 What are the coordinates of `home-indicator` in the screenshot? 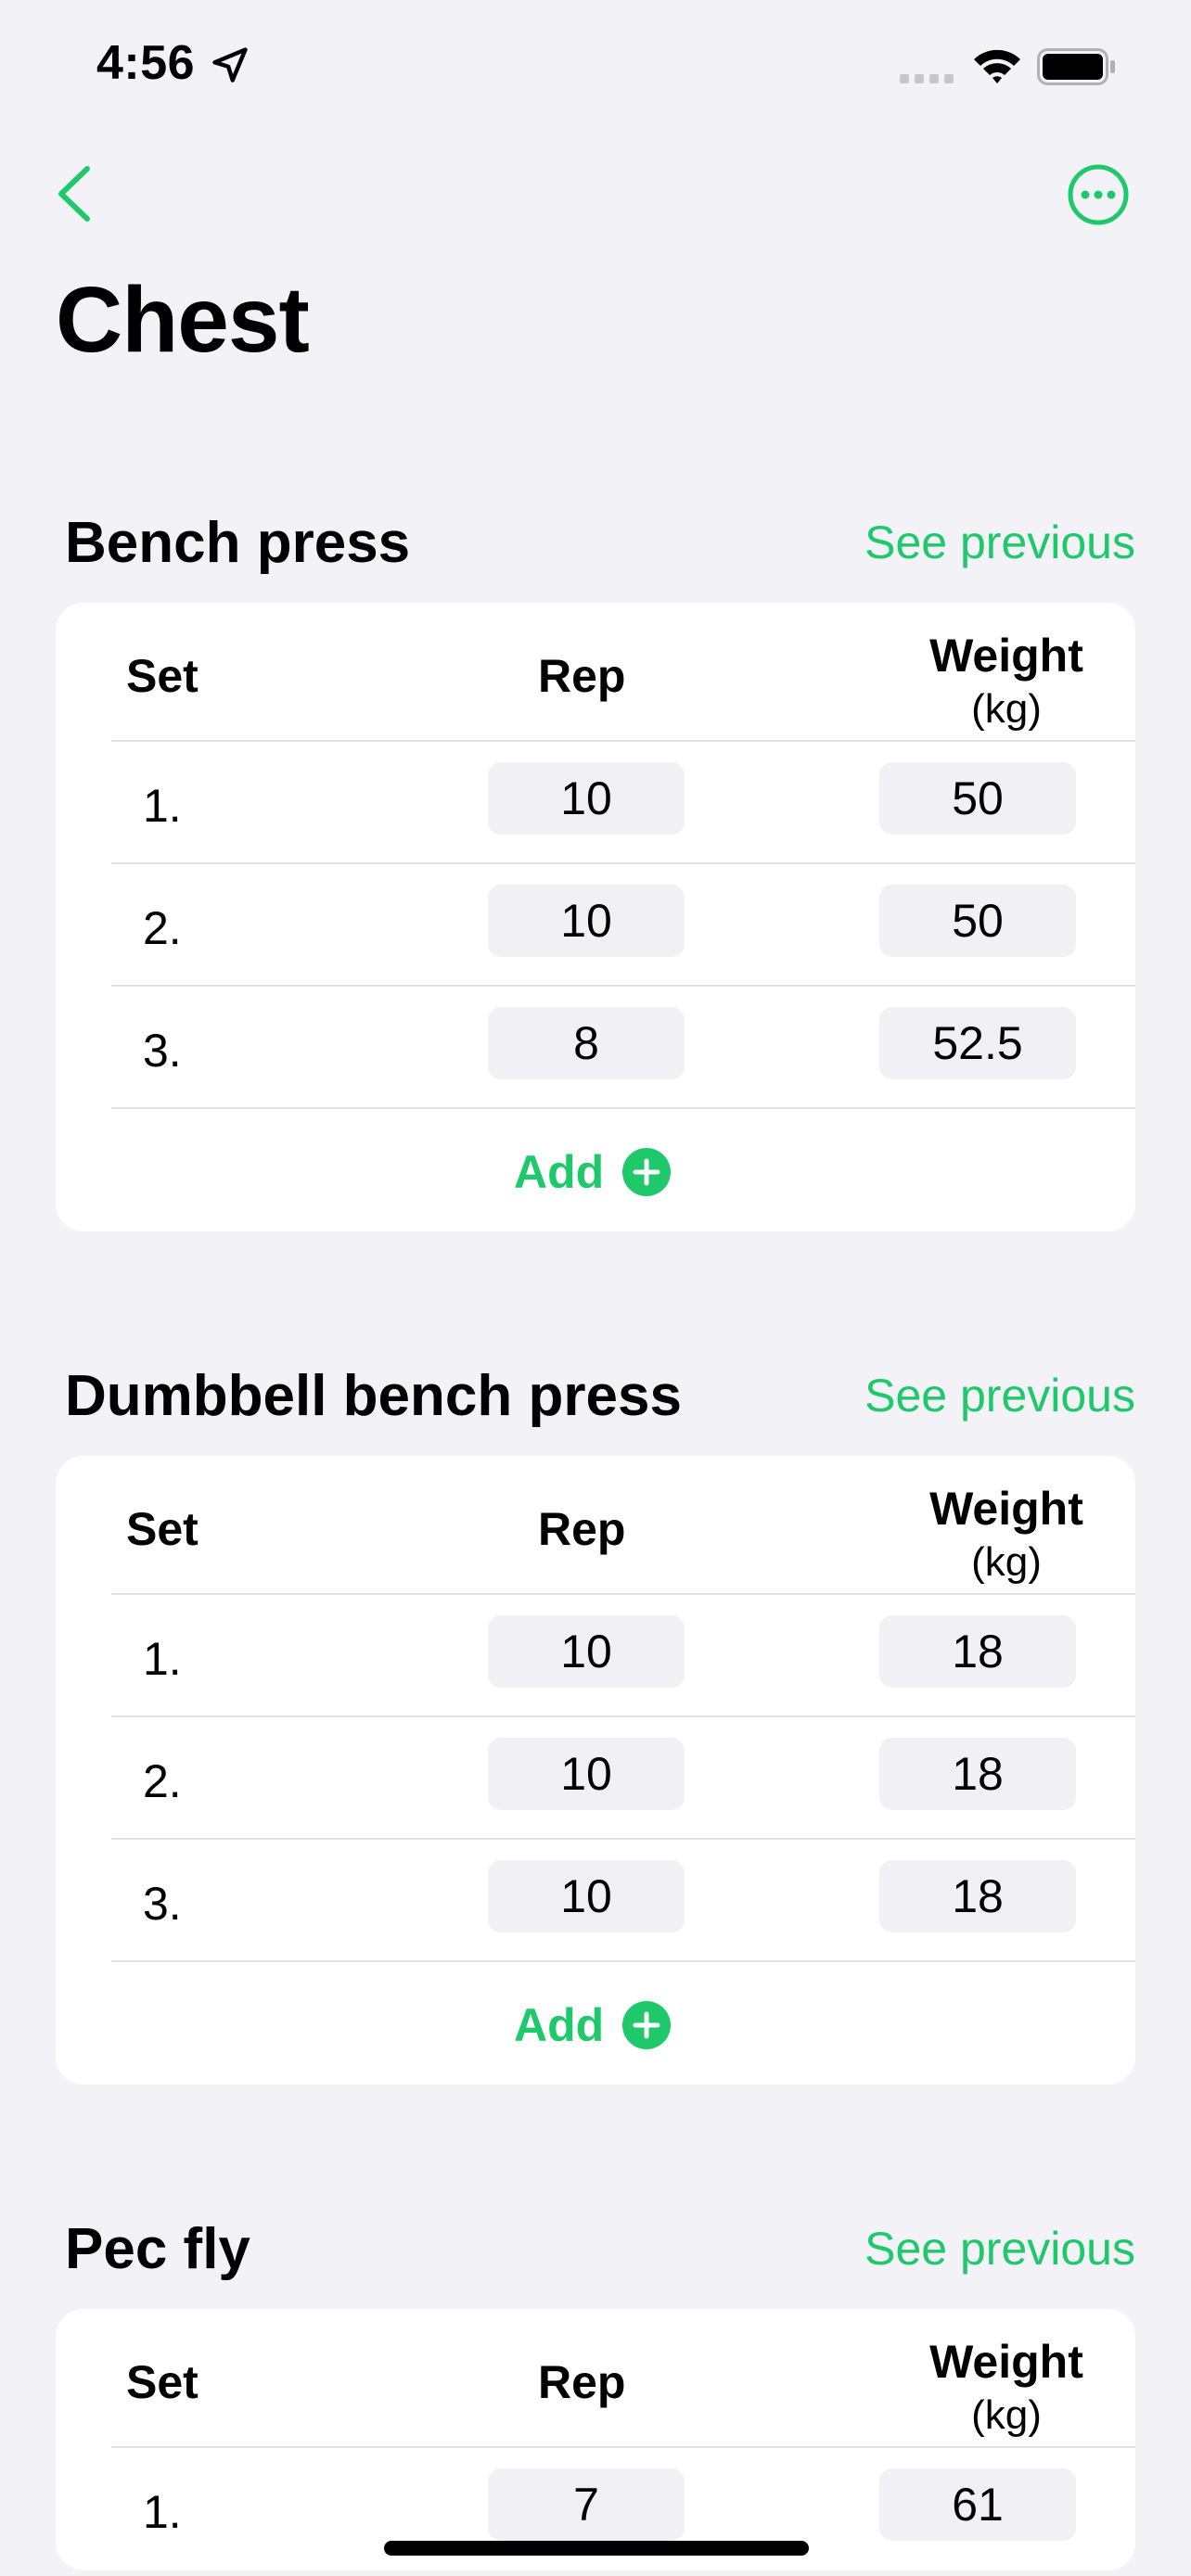 It's located at (597, 2548).